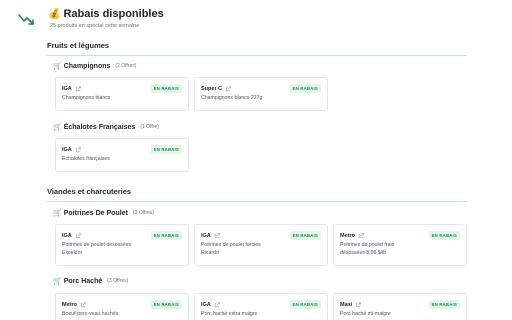 The width and height of the screenshot is (512, 320). Describe the element at coordinates (86, 159) in the screenshot. I see `product-name: Échalotes françaises` at that location.